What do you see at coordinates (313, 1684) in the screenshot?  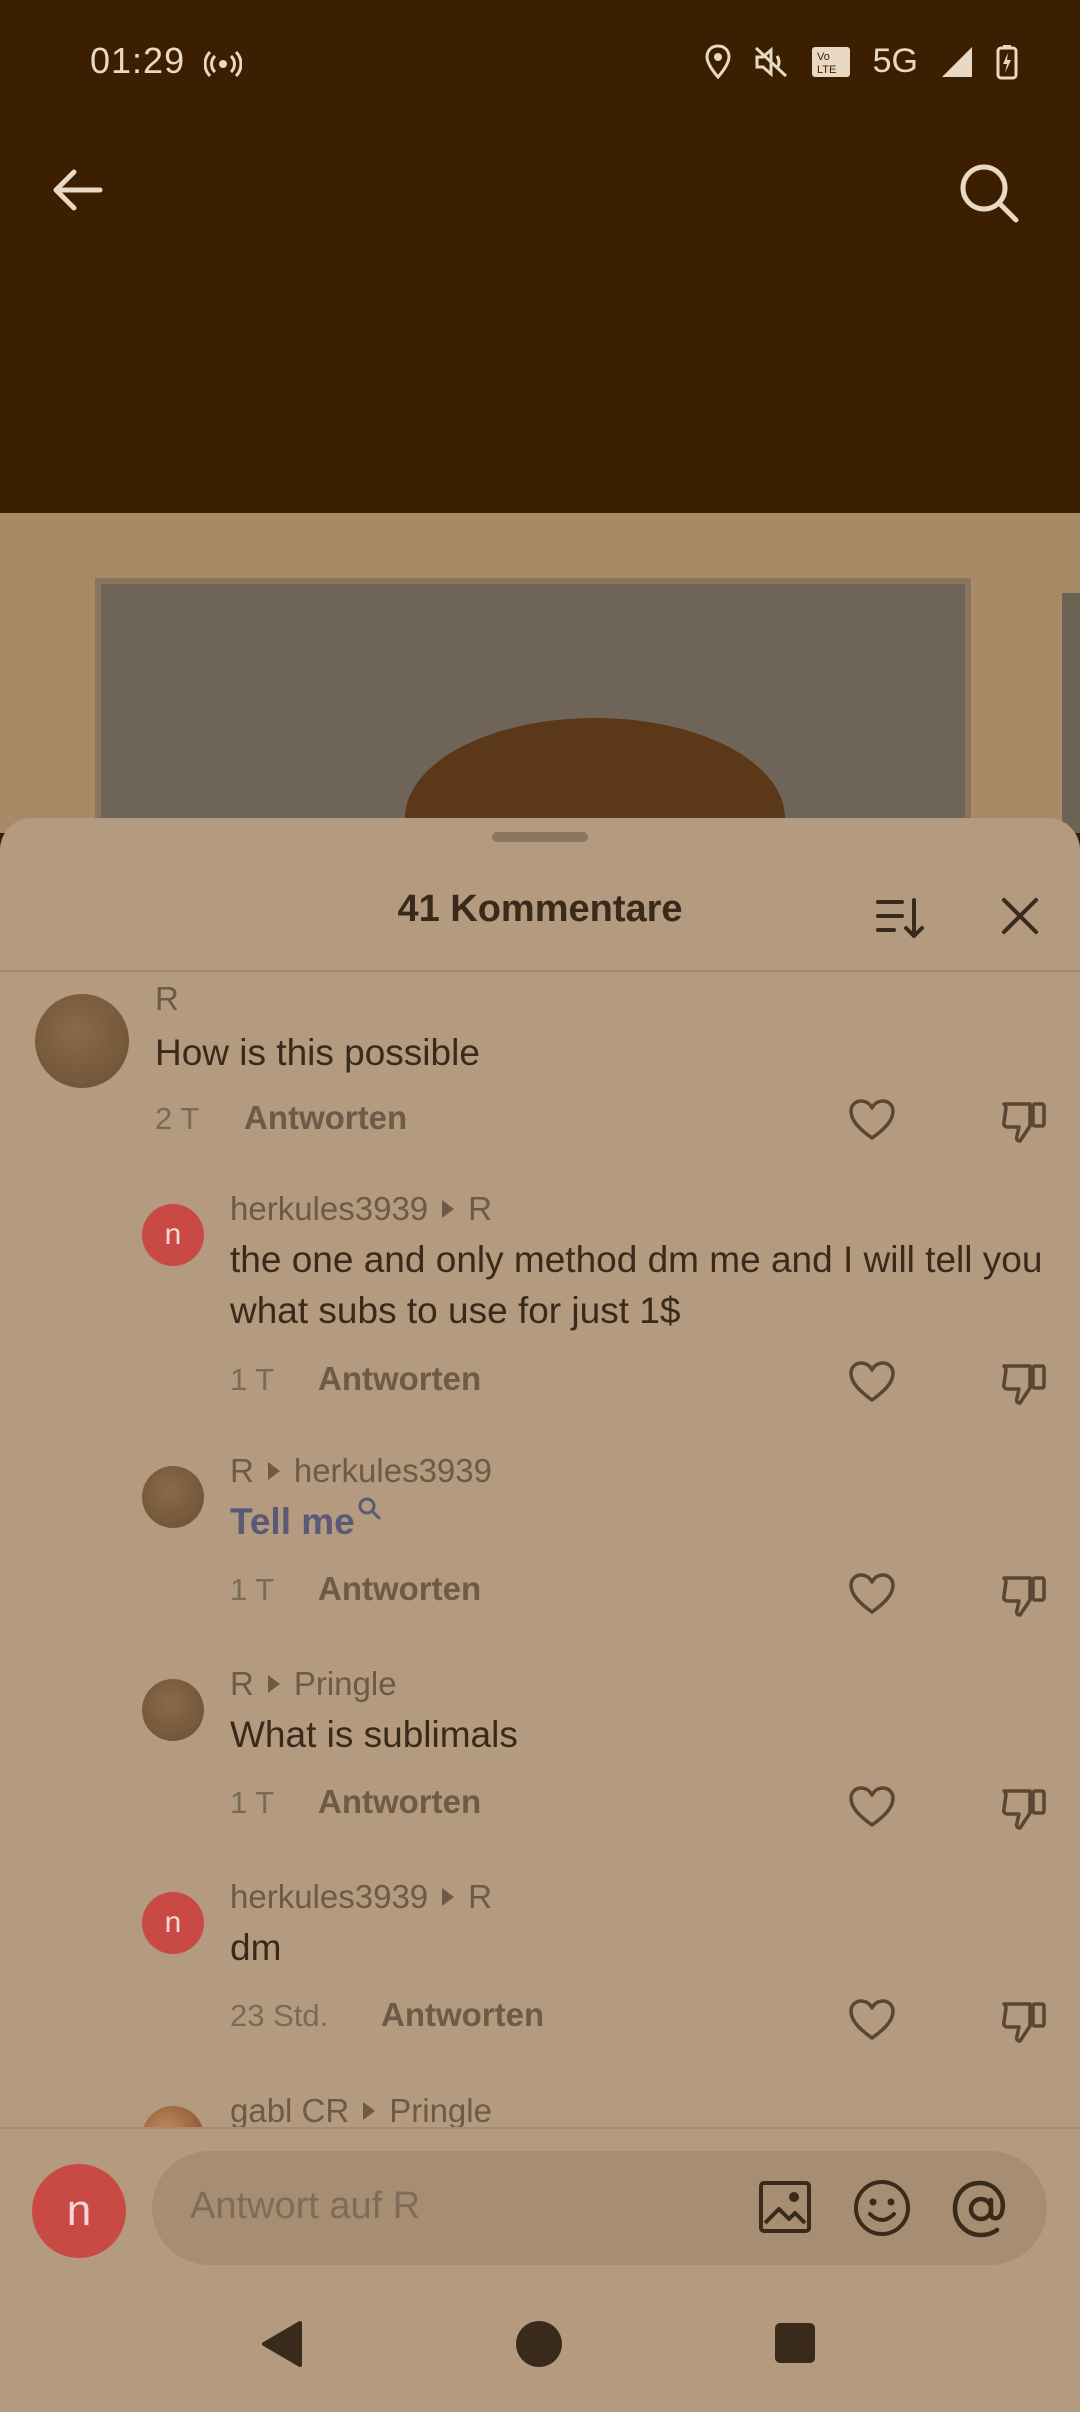 I see `comment-username: R Pringle` at bounding box center [313, 1684].